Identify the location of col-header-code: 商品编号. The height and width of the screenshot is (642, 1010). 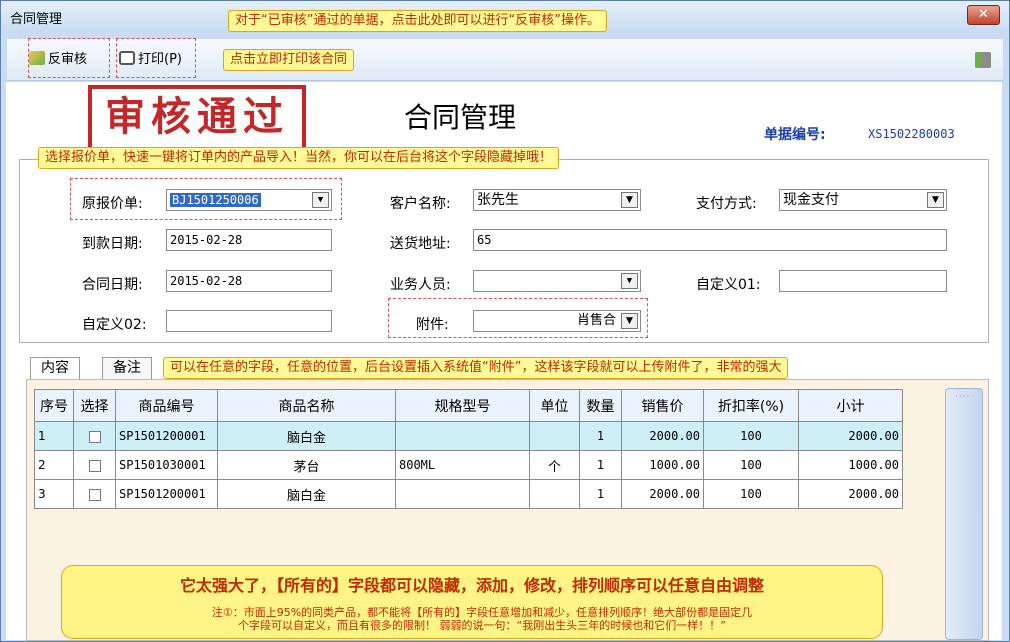
(166, 405).